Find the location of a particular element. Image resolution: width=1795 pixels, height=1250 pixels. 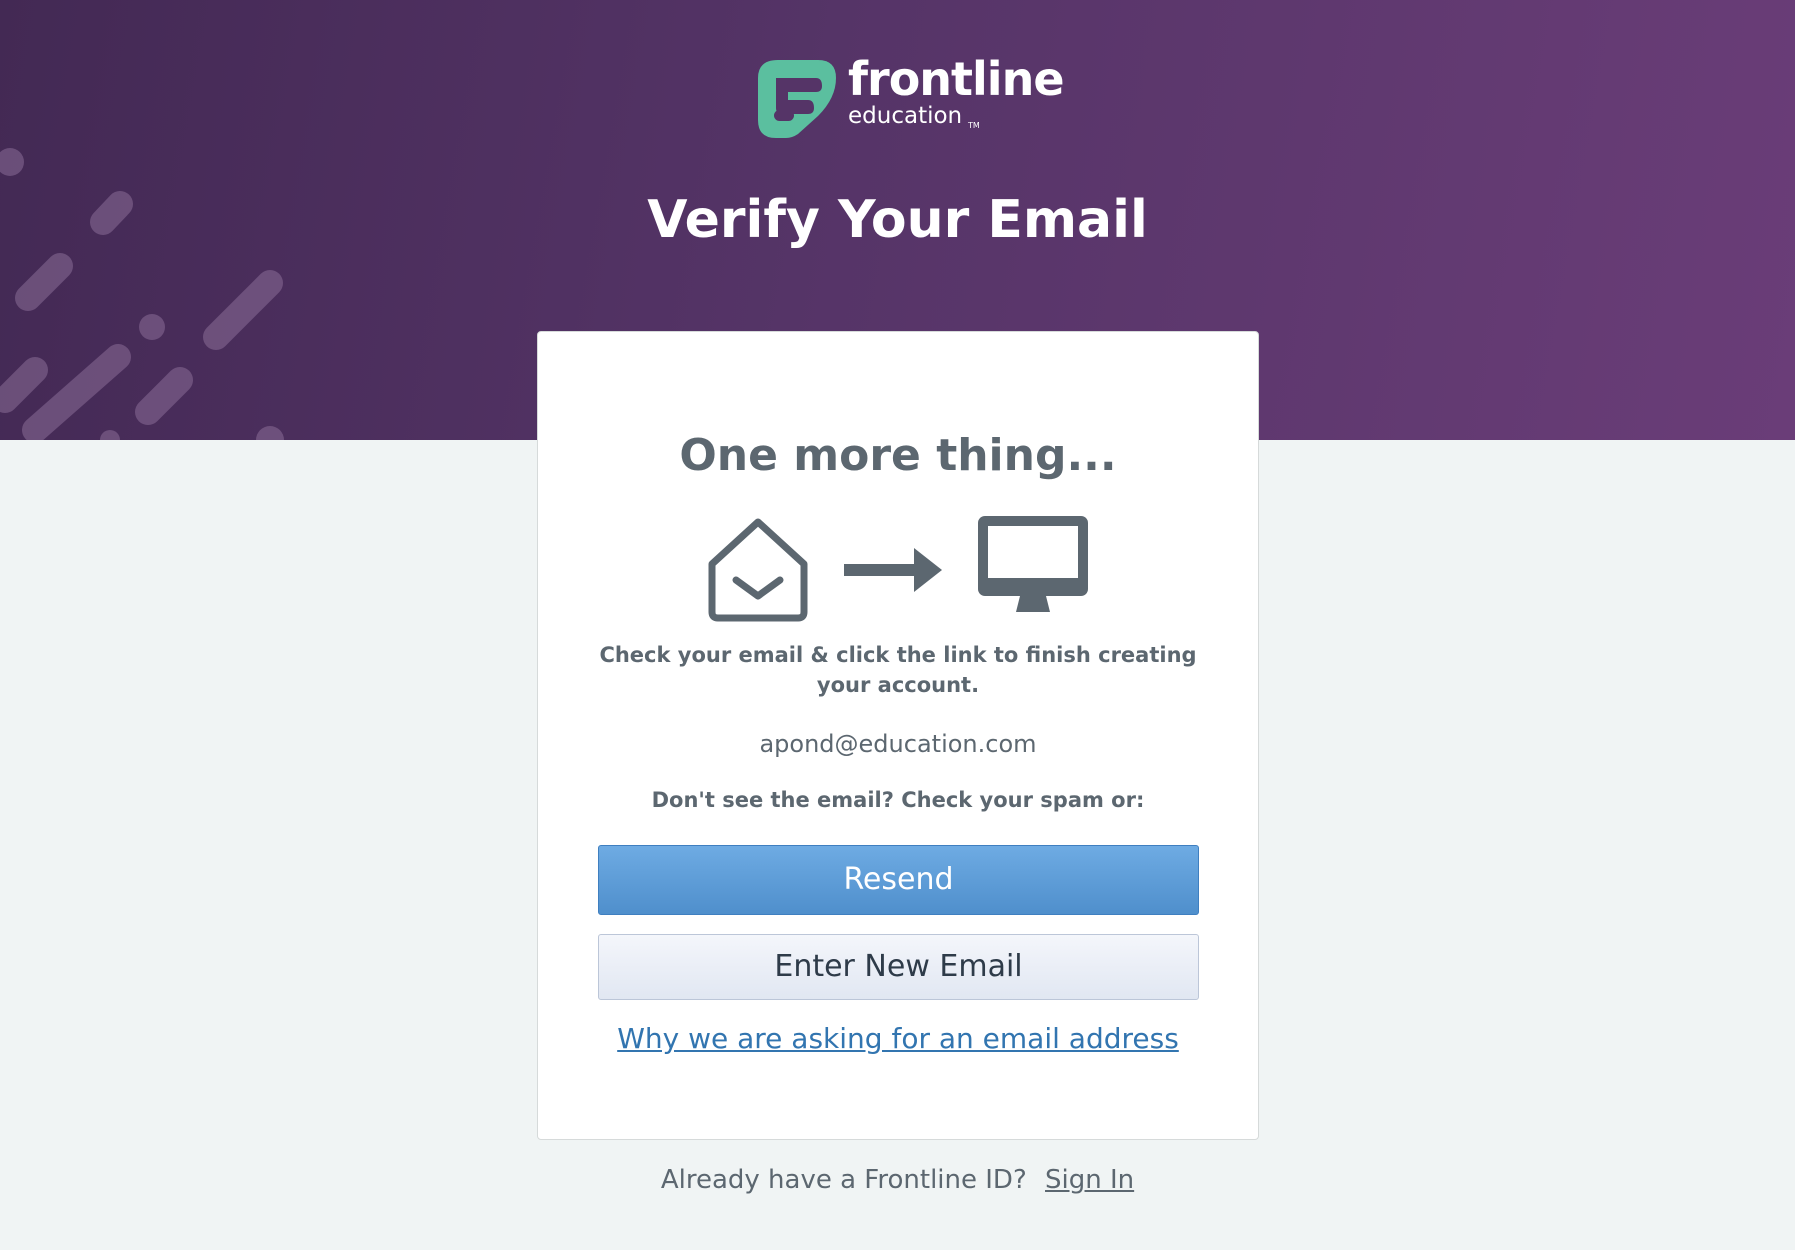

why-email-link: Why we are asking for an email address is located at coordinates (898, 1038).